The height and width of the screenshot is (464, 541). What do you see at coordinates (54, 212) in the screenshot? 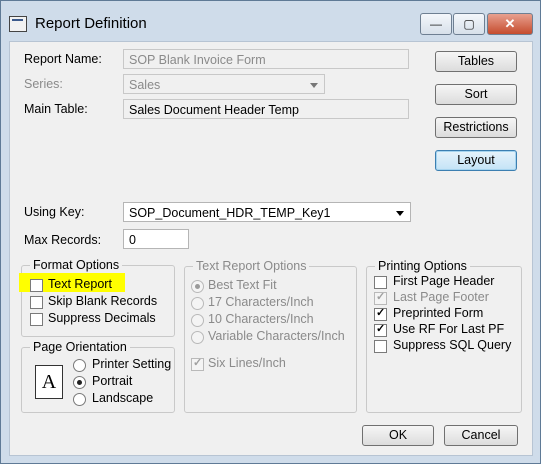
I see `using-key-label: Using Key:` at bounding box center [54, 212].